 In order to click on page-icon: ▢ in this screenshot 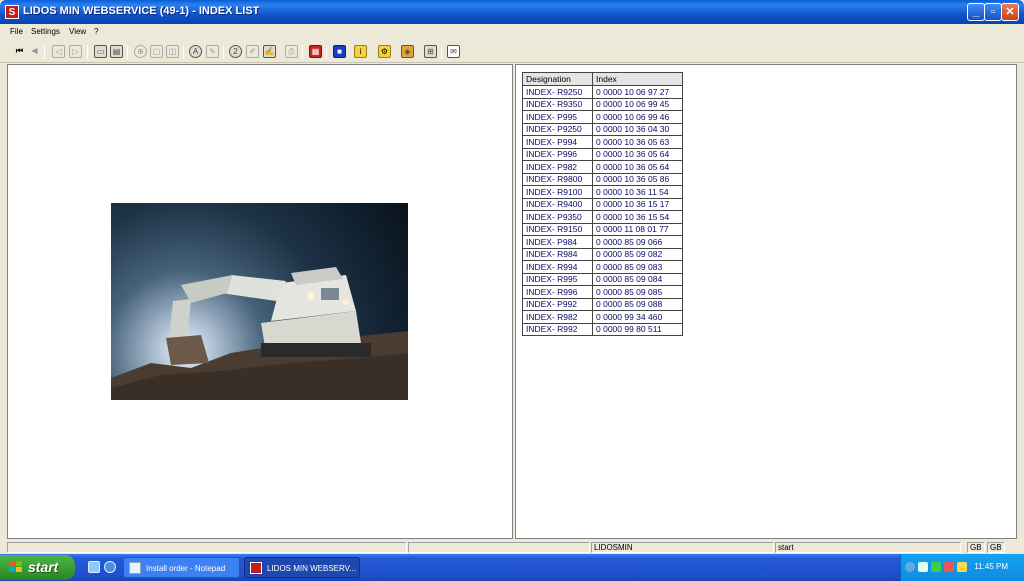, I will do `click(156, 51)`.